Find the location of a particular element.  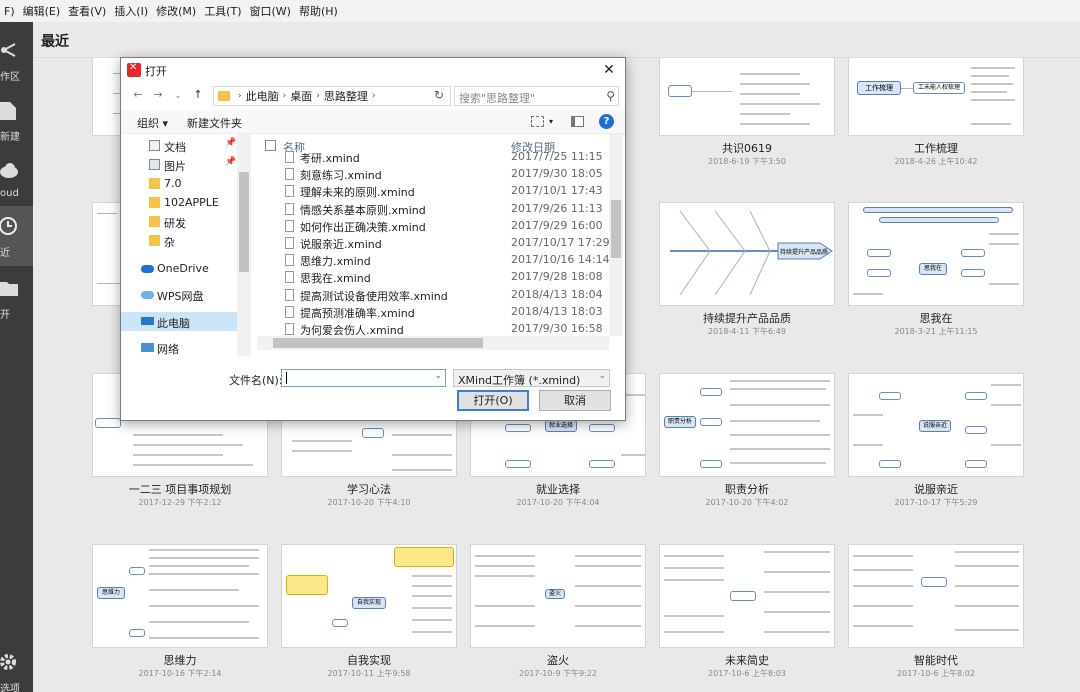

file-row: 情感关系基本原则.xmind 2017/9/26 11:13 is located at coordinates (433, 209).